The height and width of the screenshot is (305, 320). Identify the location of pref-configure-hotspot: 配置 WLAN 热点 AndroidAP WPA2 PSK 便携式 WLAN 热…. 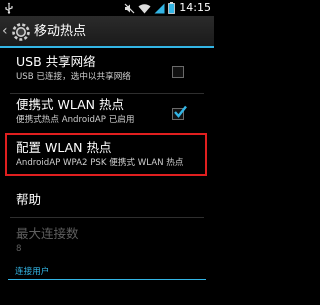
(107, 155).